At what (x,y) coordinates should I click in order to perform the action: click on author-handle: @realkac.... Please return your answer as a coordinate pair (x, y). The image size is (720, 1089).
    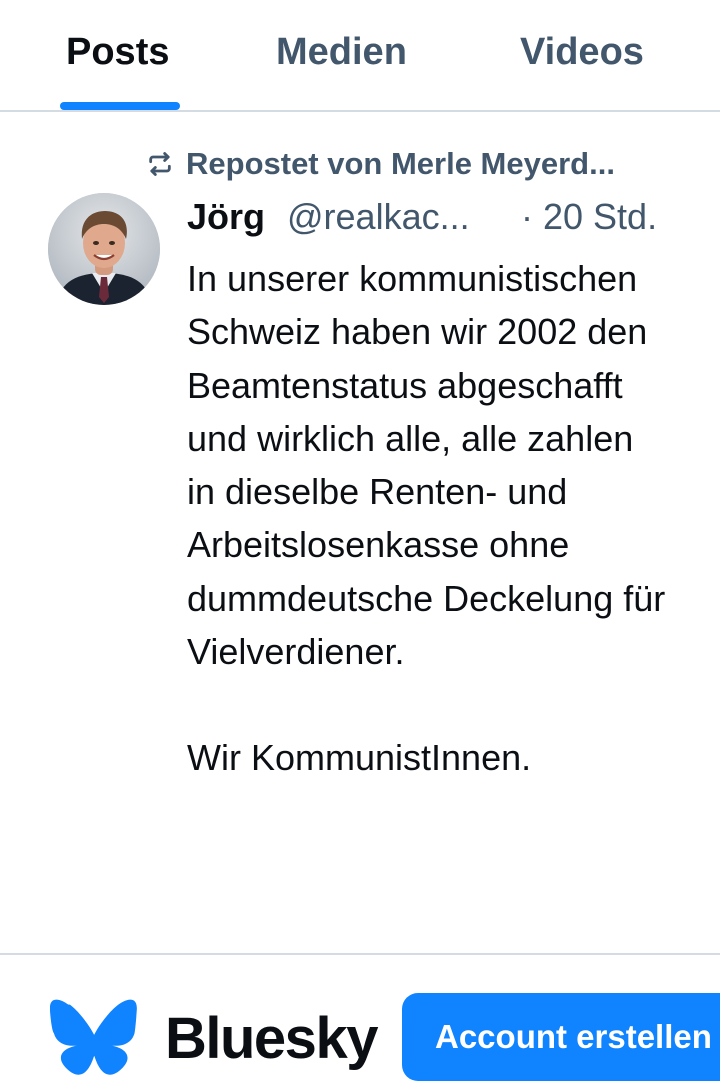
    Looking at the image, I should click on (378, 217).